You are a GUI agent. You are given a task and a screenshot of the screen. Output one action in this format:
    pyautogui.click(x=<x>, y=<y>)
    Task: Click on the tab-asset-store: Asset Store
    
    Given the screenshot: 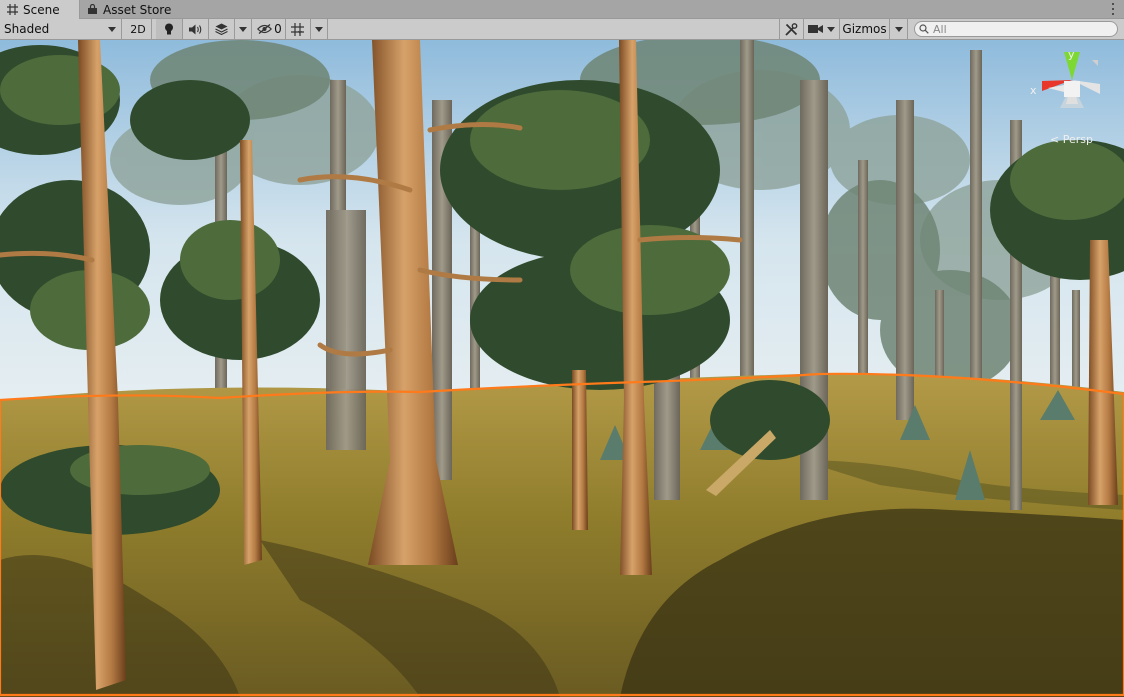 What is the action you would take?
    pyautogui.click(x=129, y=9)
    